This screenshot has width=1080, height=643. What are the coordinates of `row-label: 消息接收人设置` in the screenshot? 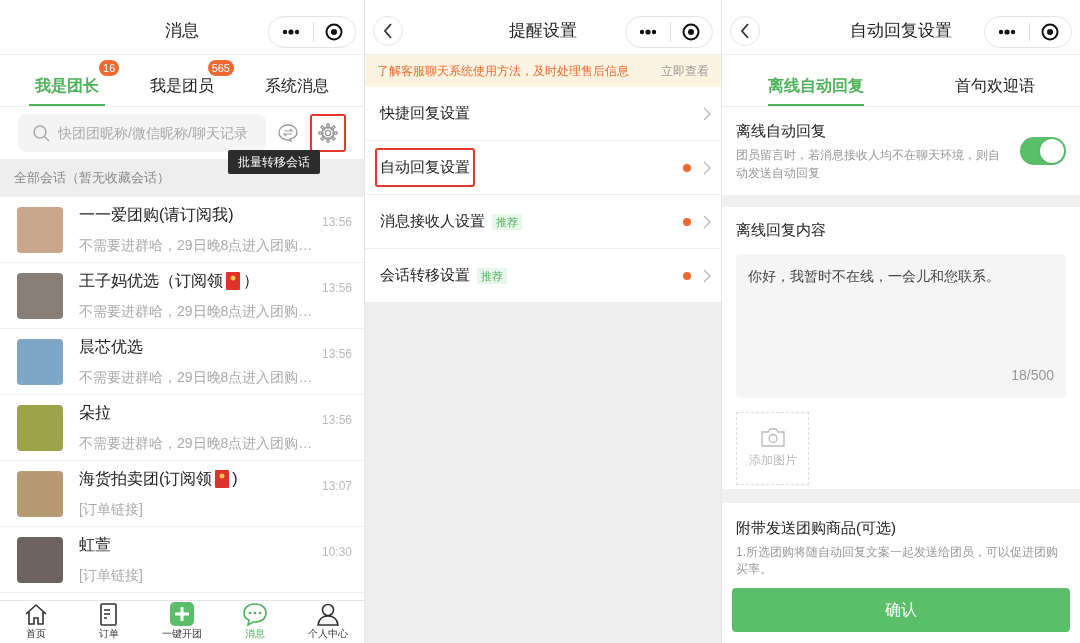 It's located at (432, 221).